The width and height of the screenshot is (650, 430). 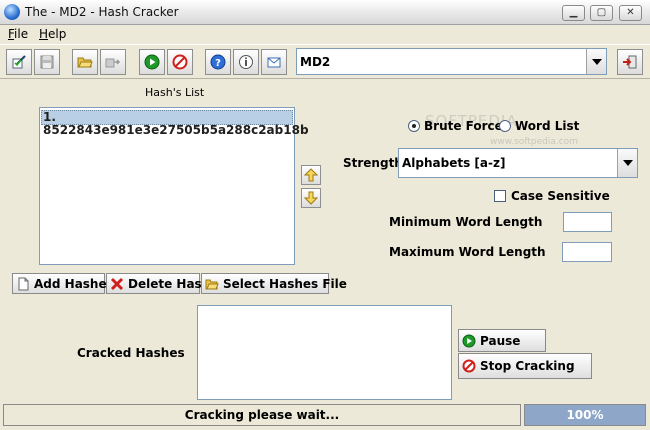 I want to click on min-length-input, so click(x=587, y=222).